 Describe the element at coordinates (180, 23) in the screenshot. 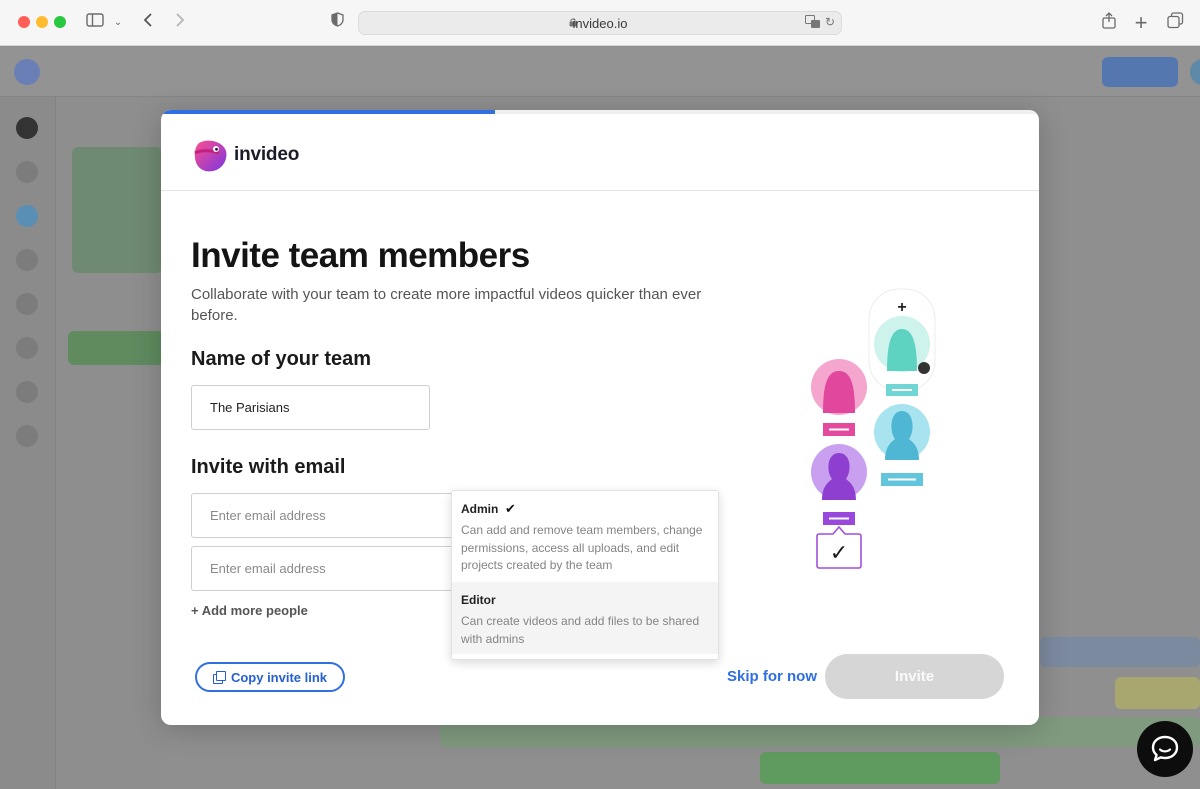

I see `forward-icon` at that location.